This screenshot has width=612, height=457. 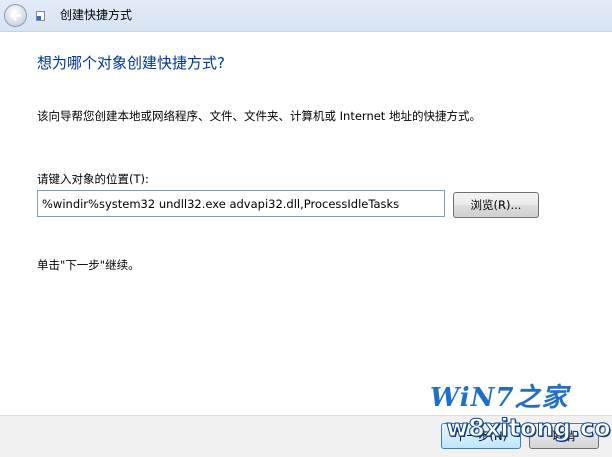 What do you see at coordinates (96, 15) in the screenshot?
I see `window-title: 创建快捷方式` at bounding box center [96, 15].